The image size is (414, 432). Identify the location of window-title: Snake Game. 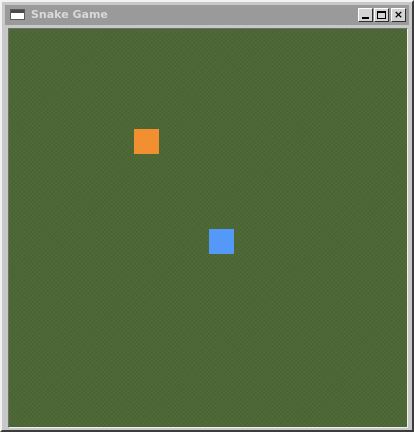
(69, 14).